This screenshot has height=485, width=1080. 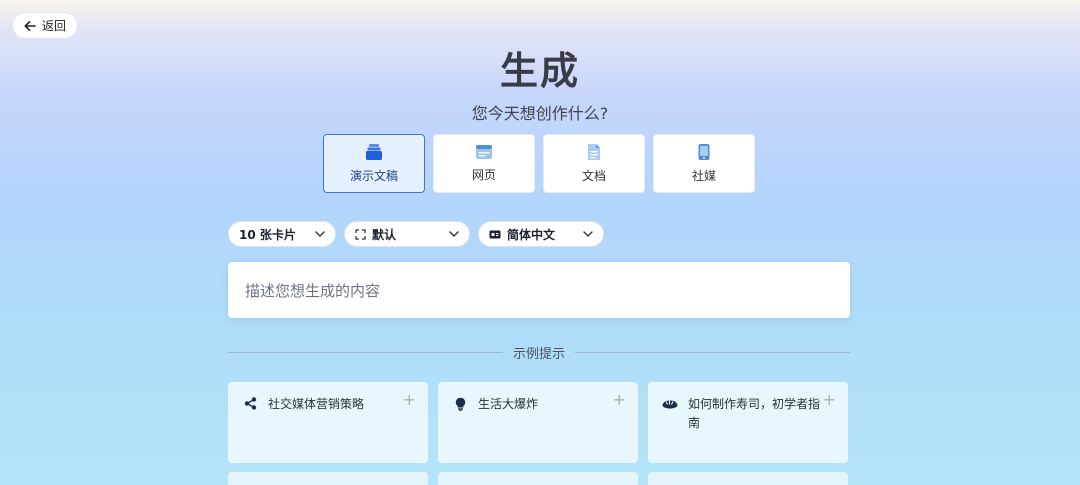 What do you see at coordinates (539, 163) in the screenshot?
I see `content-type-selector: 演示文稿 网页 文档 社媒` at bounding box center [539, 163].